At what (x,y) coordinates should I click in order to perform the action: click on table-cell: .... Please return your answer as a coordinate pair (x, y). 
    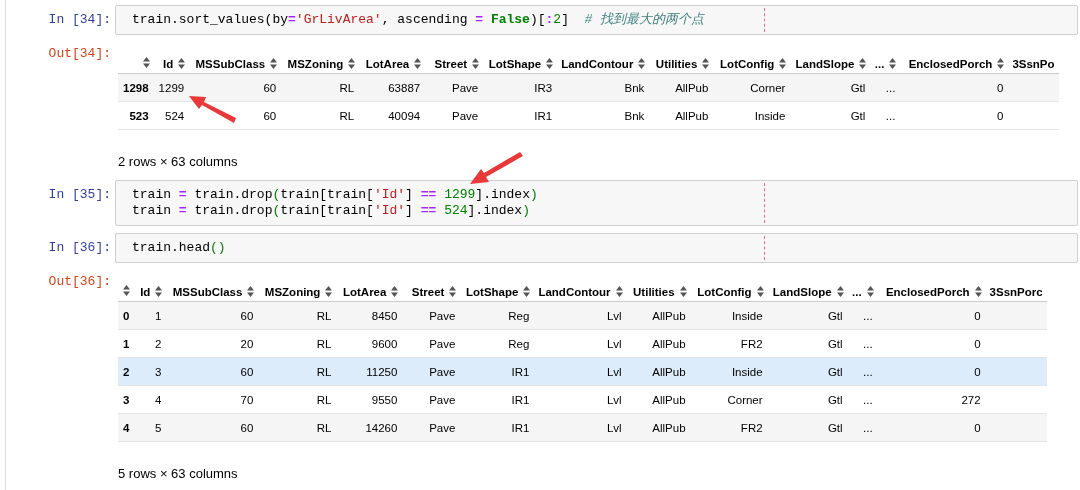
    Looking at the image, I should click on (885, 115).